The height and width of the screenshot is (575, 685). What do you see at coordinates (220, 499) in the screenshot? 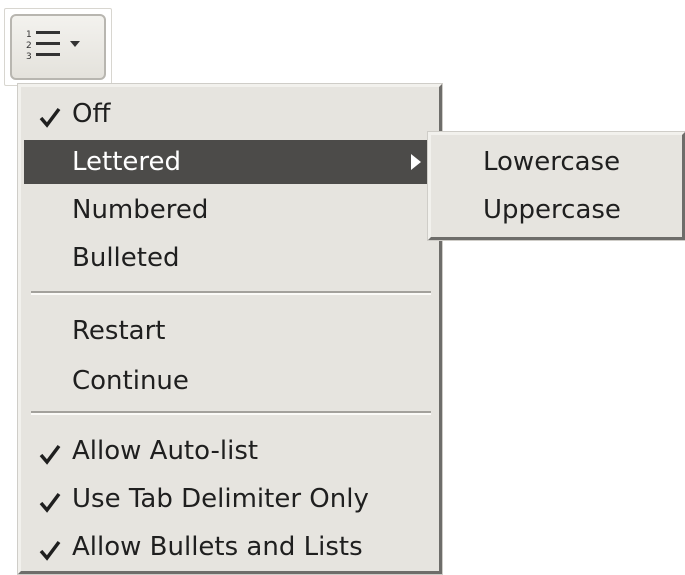
I see `menu-item-label: Use Tab Delimiter Only` at bounding box center [220, 499].